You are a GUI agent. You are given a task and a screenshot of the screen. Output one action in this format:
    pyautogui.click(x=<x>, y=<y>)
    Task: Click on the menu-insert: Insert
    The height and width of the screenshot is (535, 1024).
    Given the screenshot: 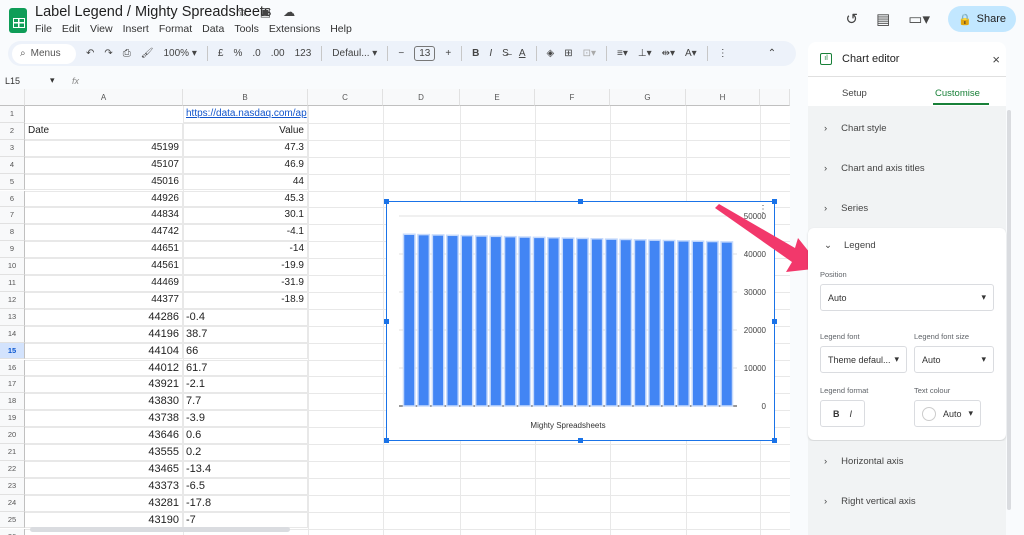 What is the action you would take?
    pyautogui.click(x=136, y=29)
    